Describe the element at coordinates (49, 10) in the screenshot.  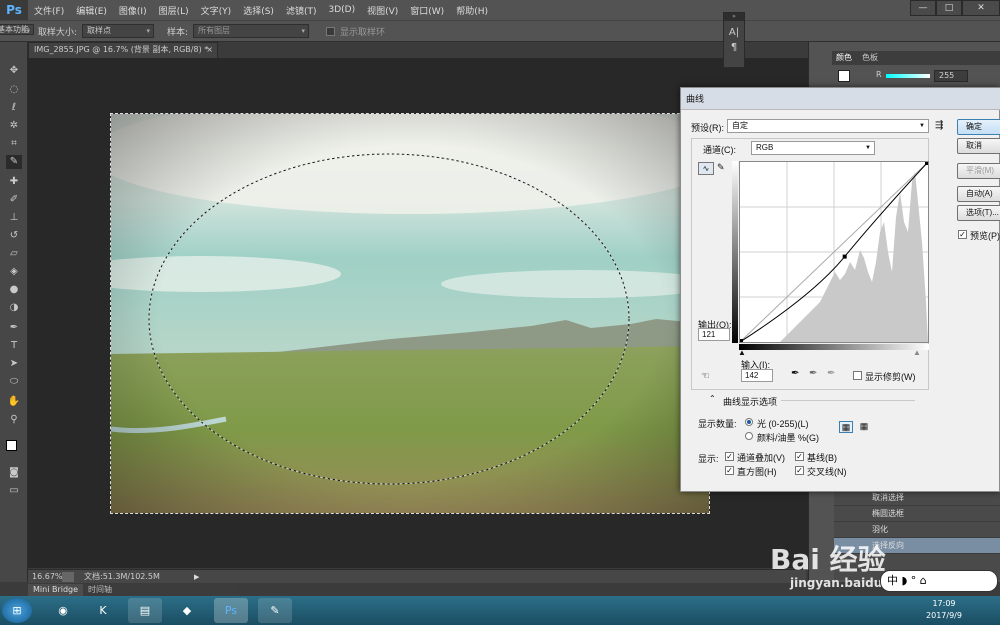
I see `menu-file: 文件(F)` at that location.